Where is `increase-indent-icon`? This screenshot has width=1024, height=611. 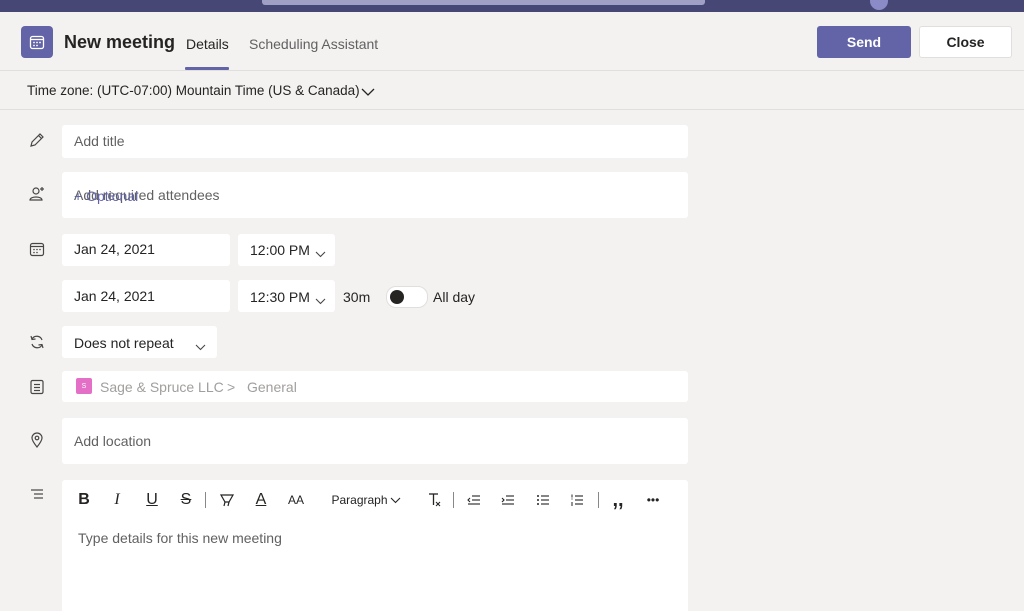
increase-indent-icon is located at coordinates (508, 500).